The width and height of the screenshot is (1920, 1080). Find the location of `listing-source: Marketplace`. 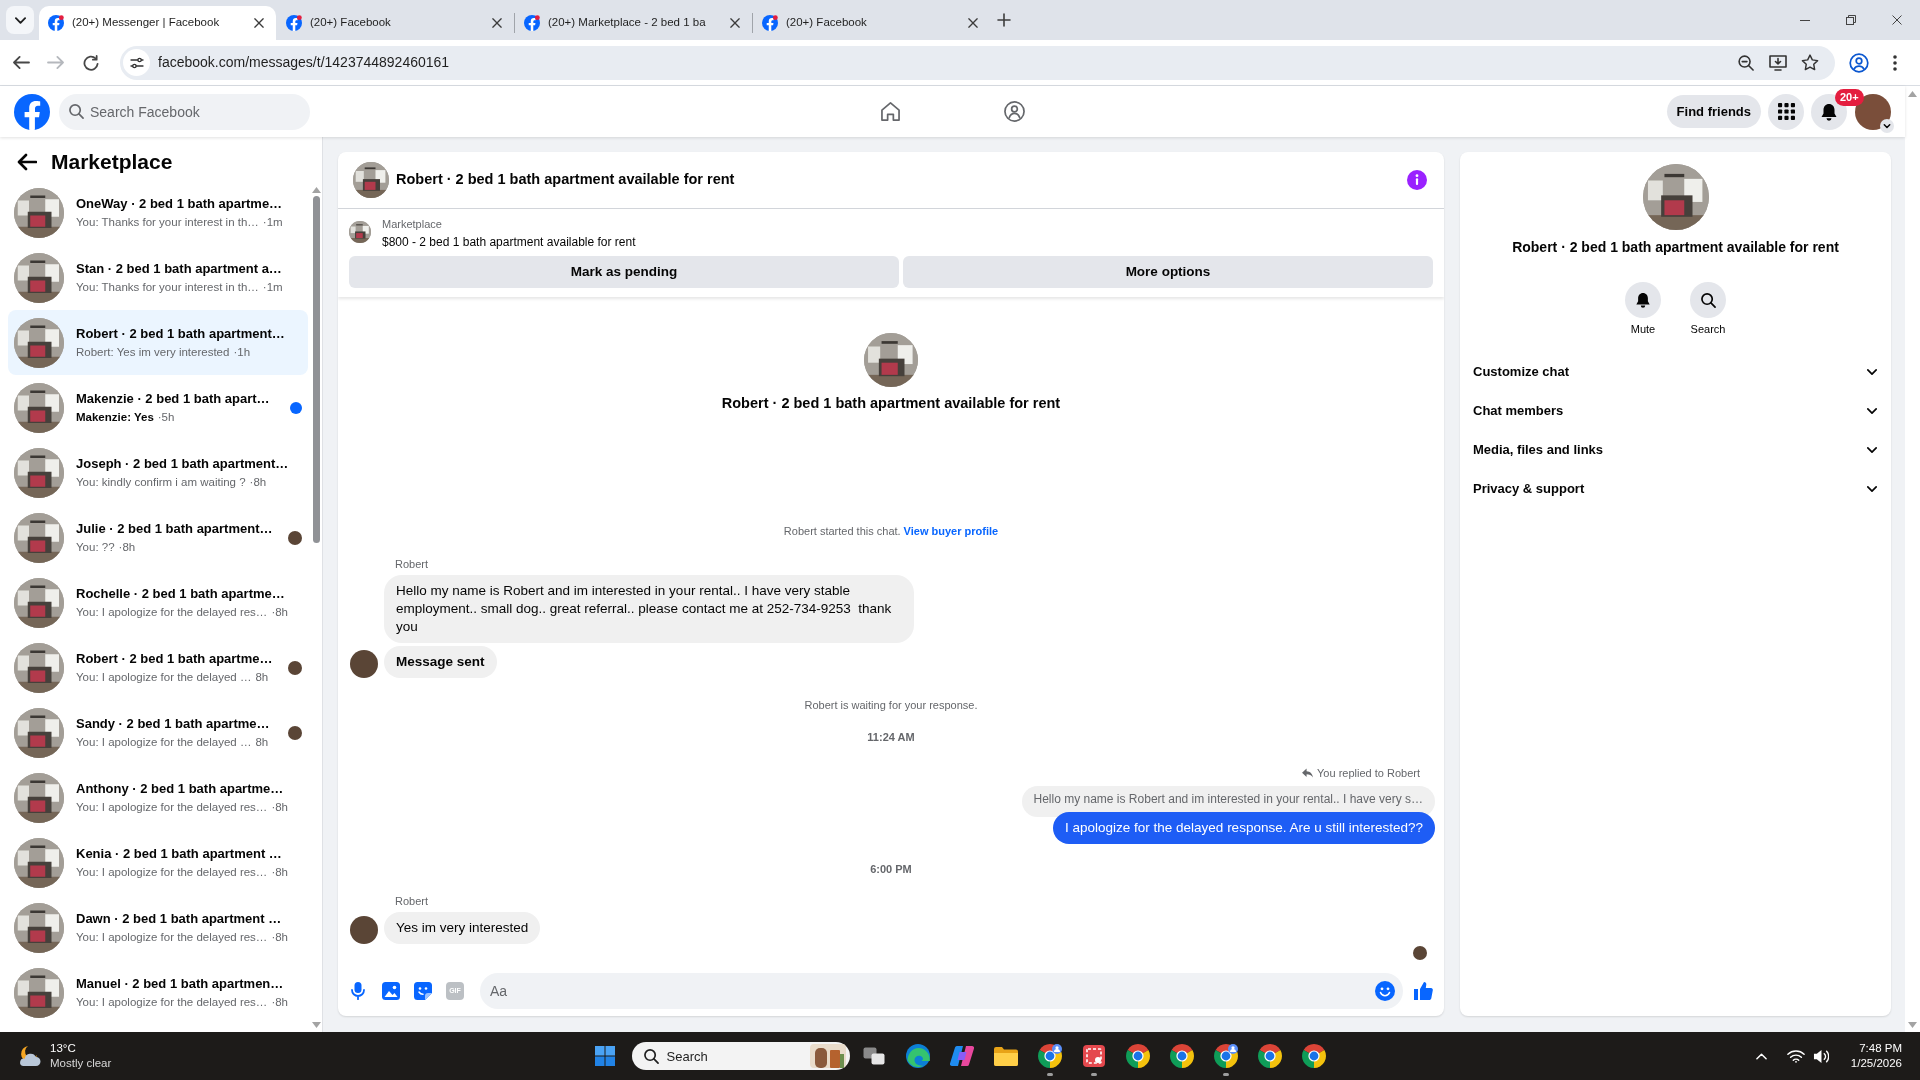

listing-source: Marketplace is located at coordinates (412, 224).